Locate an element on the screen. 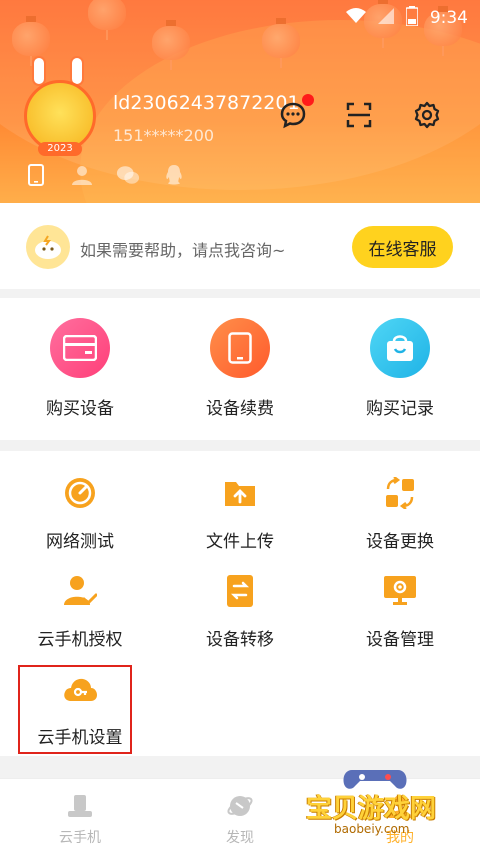 The height and width of the screenshot is (853, 480). file-upload-label: 文件上传 is located at coordinates (240, 542).